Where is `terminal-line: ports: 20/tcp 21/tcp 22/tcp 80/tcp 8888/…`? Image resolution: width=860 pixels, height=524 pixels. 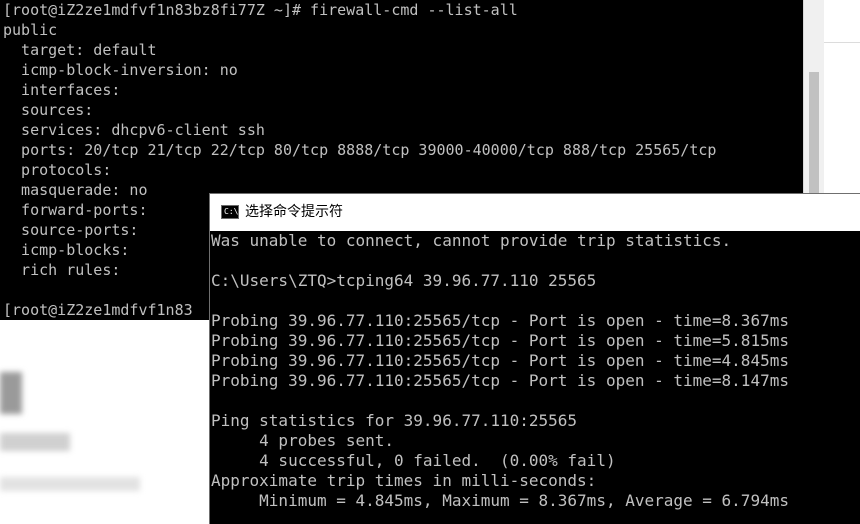 terminal-line: ports: 20/tcp 21/tcp 22/tcp 80/tcp 8888/… is located at coordinates (360, 150).